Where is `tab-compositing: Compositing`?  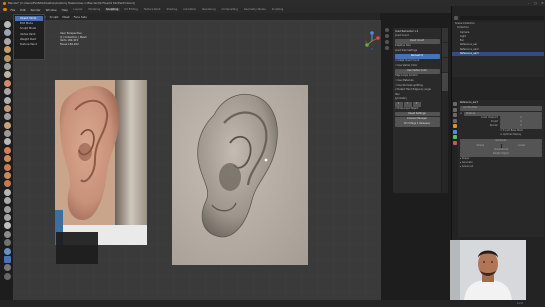 tab-compositing: Compositing is located at coordinates (229, 9).